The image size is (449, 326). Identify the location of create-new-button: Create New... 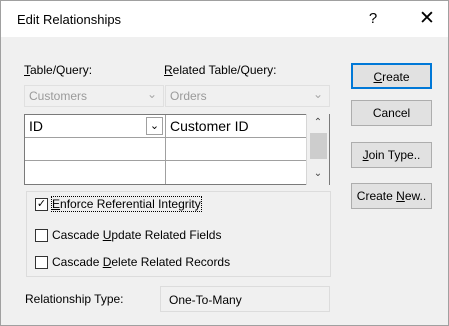
(391, 196).